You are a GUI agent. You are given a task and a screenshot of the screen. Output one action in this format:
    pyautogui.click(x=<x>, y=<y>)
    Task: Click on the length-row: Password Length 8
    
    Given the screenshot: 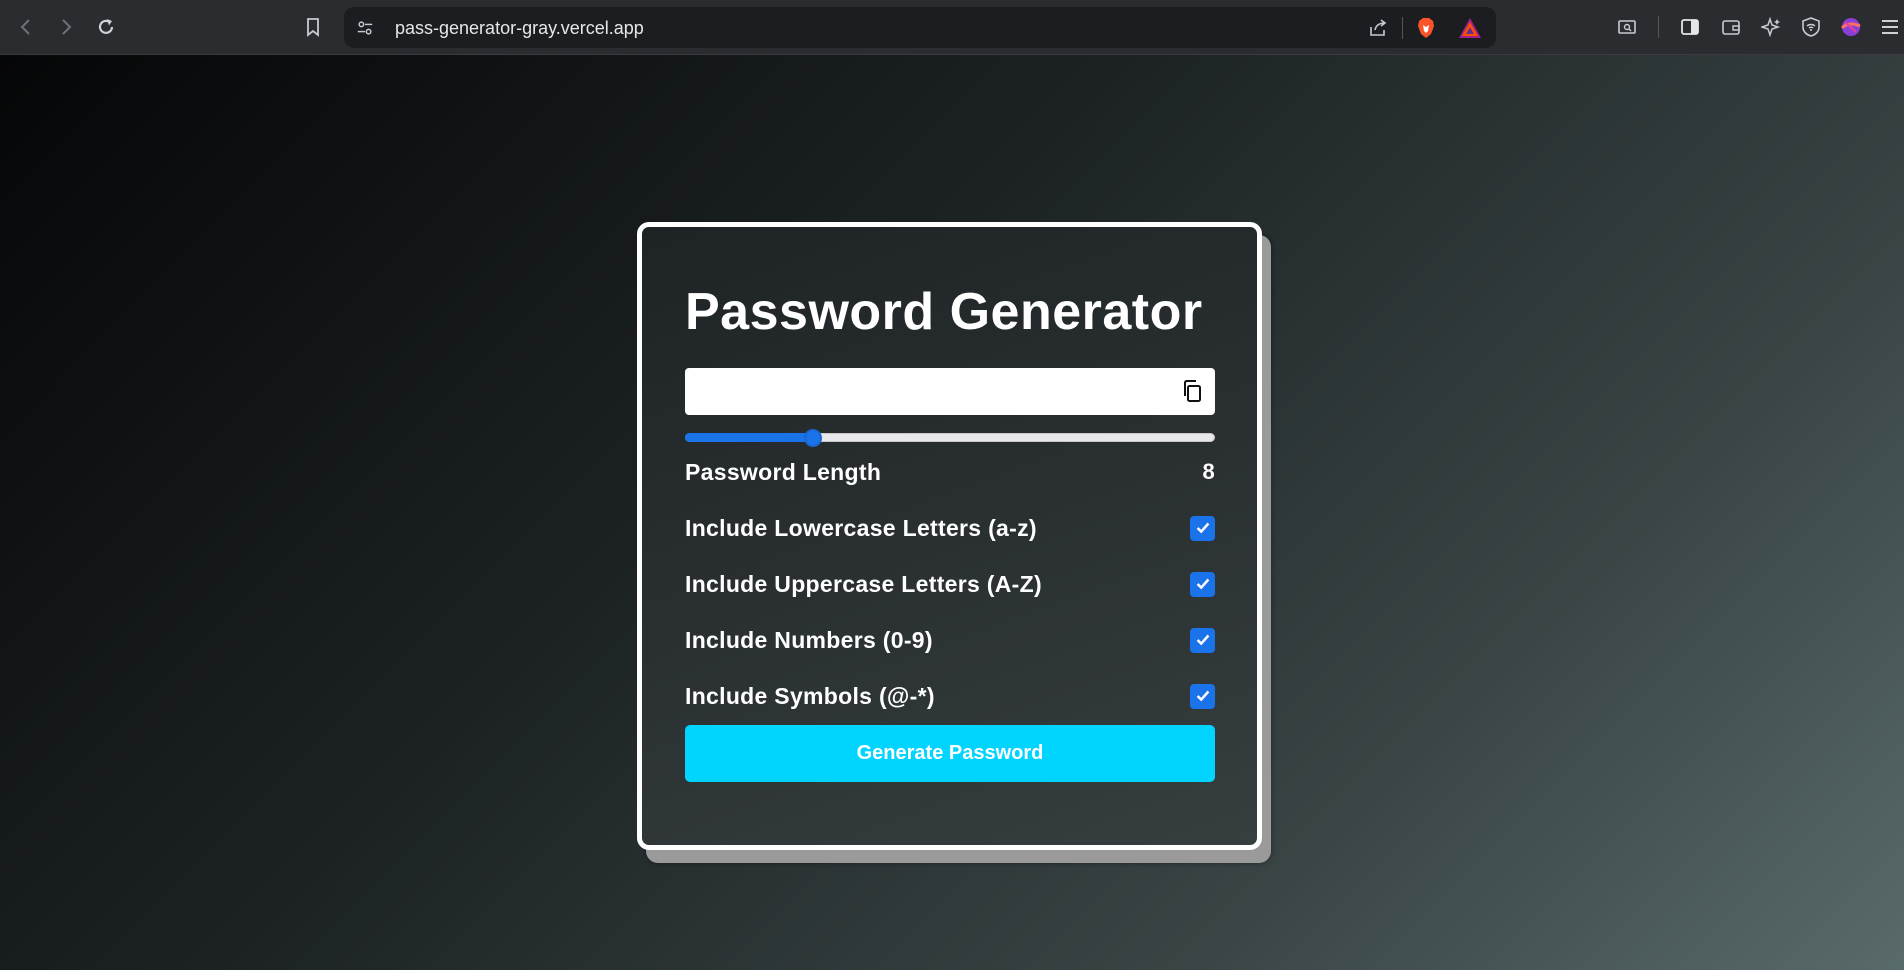 What is the action you would take?
    pyautogui.click(x=950, y=472)
    